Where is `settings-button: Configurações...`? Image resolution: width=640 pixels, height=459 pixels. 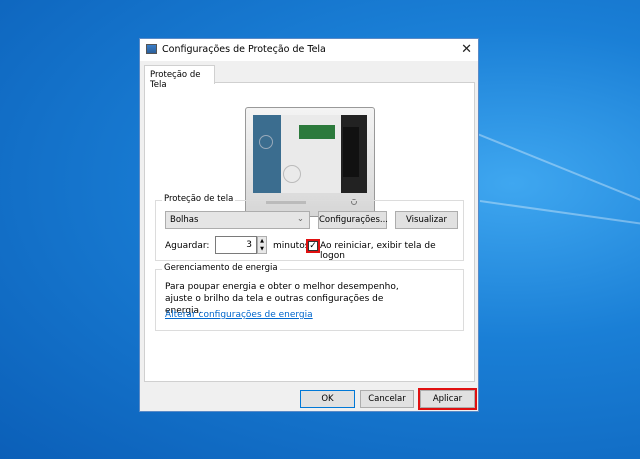
settings-button: Configurações... is located at coordinates (353, 220).